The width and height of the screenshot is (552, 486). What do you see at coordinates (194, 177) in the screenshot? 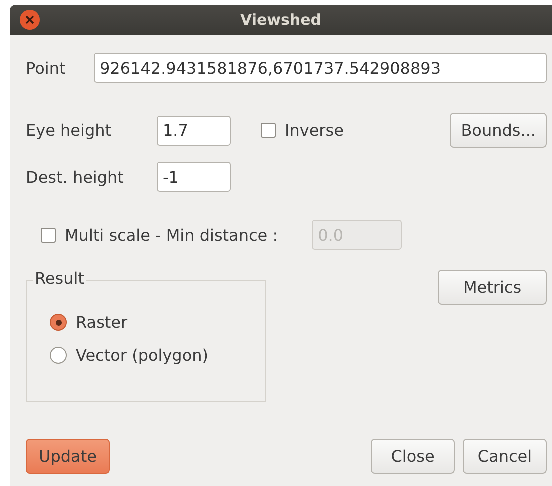
I see `dest-height-field: -1` at bounding box center [194, 177].